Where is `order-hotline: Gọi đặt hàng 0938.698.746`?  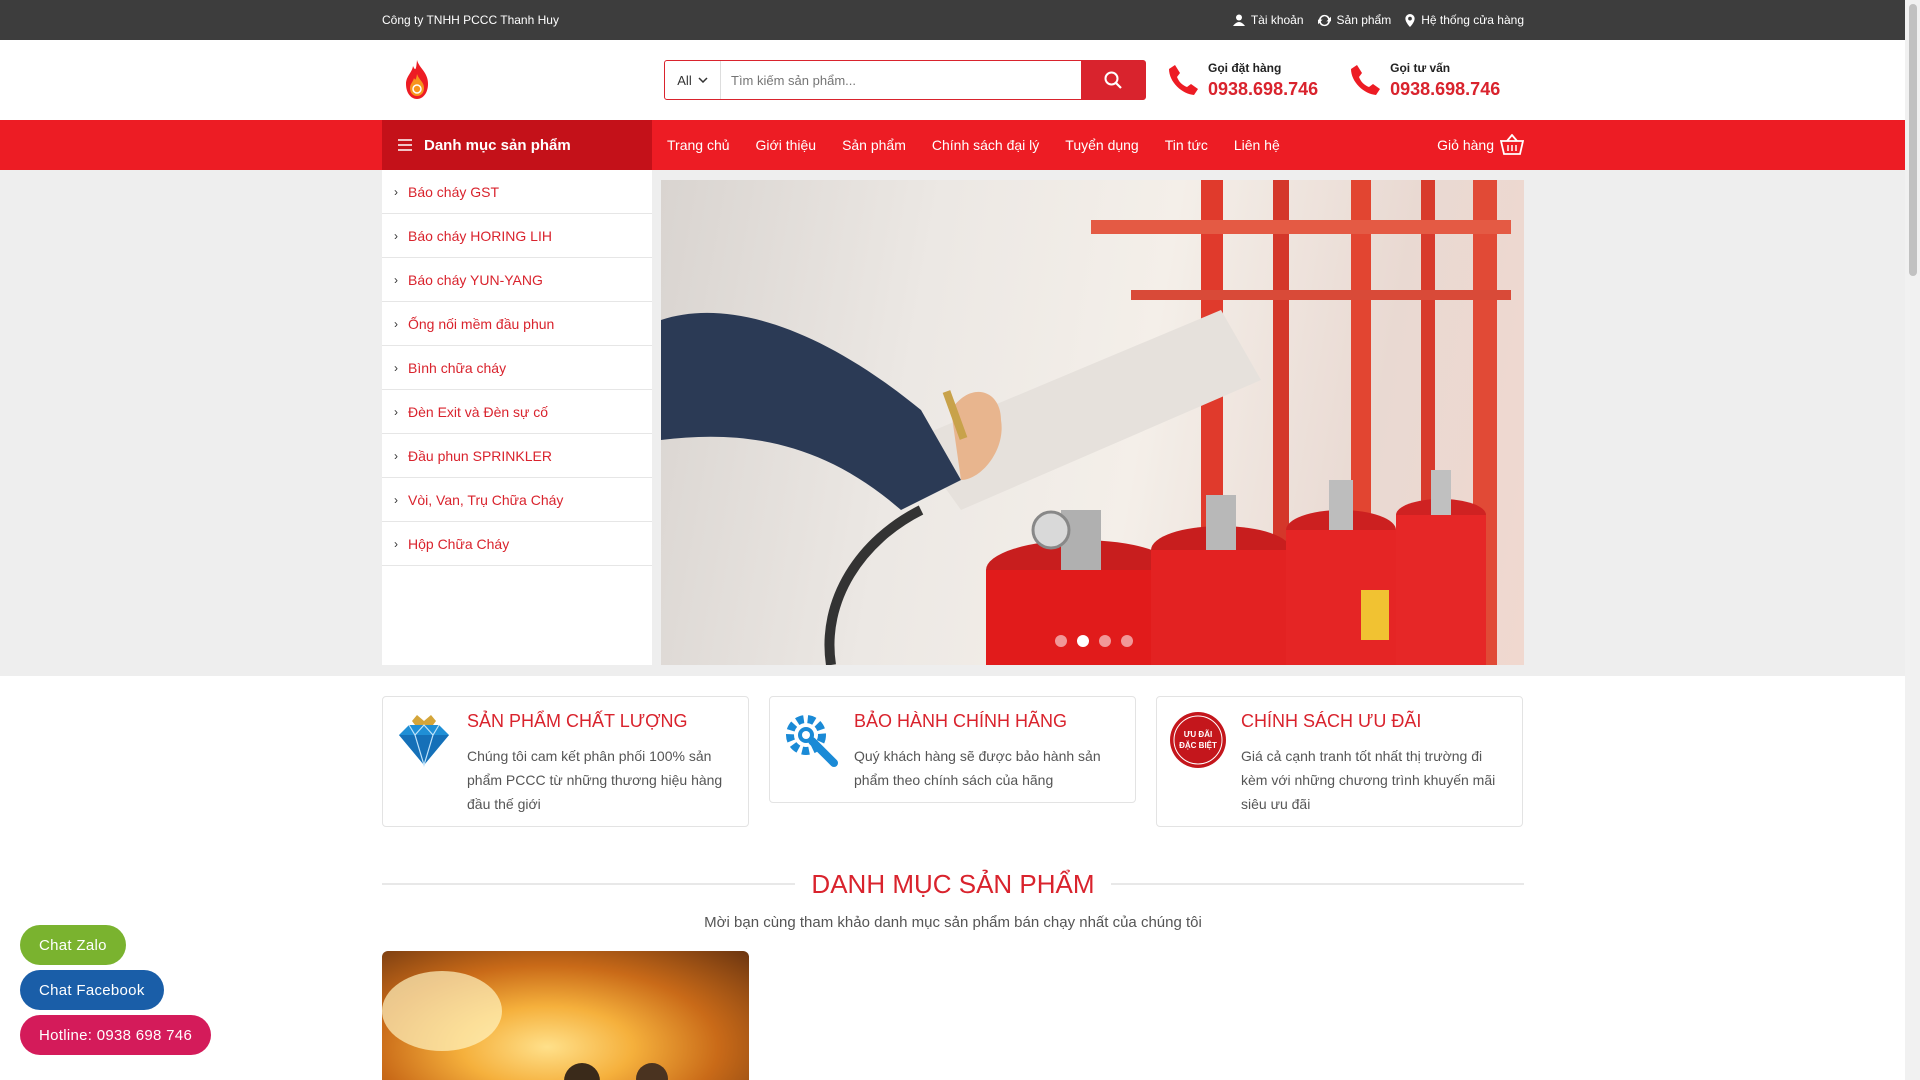 order-hotline: Gọi đặt hàng 0938.698.746 is located at coordinates (1243, 80).